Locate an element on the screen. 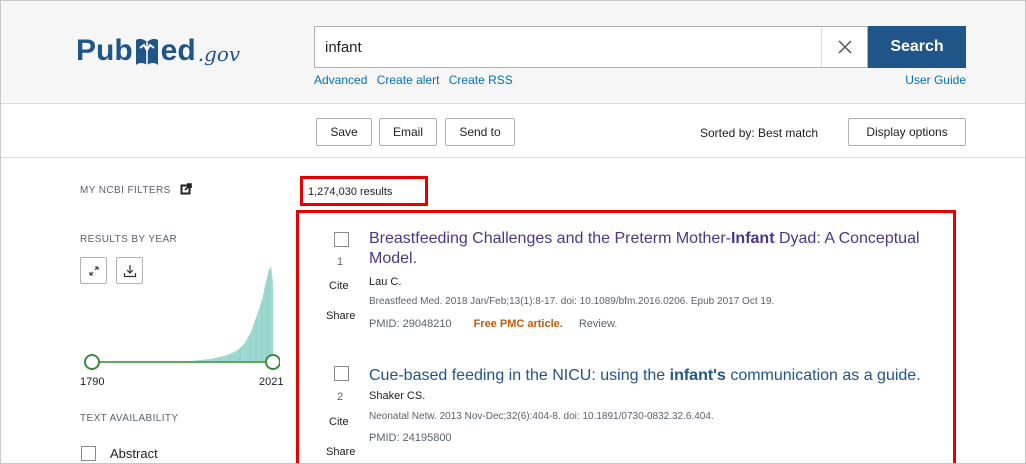  pubmed-logo: Pub ed .gov is located at coordinates (158, 44).